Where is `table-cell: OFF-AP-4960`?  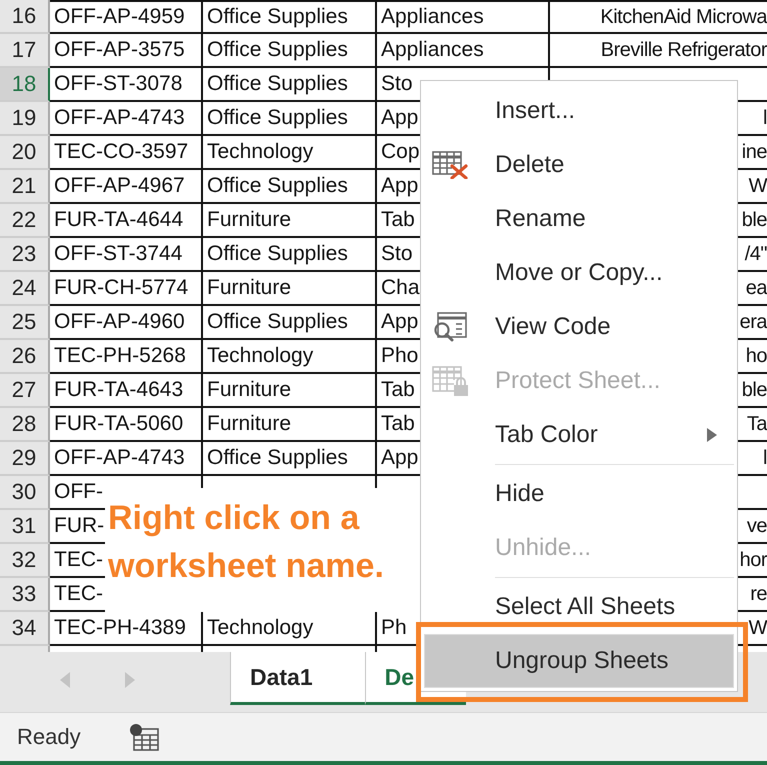
table-cell: OFF-AP-4960 is located at coordinates (119, 322).